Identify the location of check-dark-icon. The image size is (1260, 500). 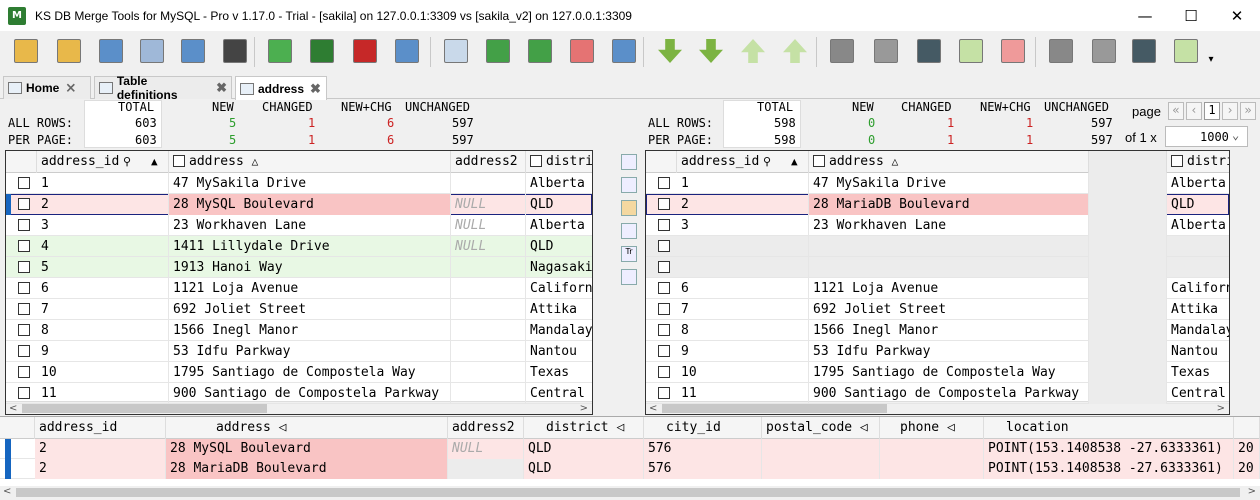
(929, 51).